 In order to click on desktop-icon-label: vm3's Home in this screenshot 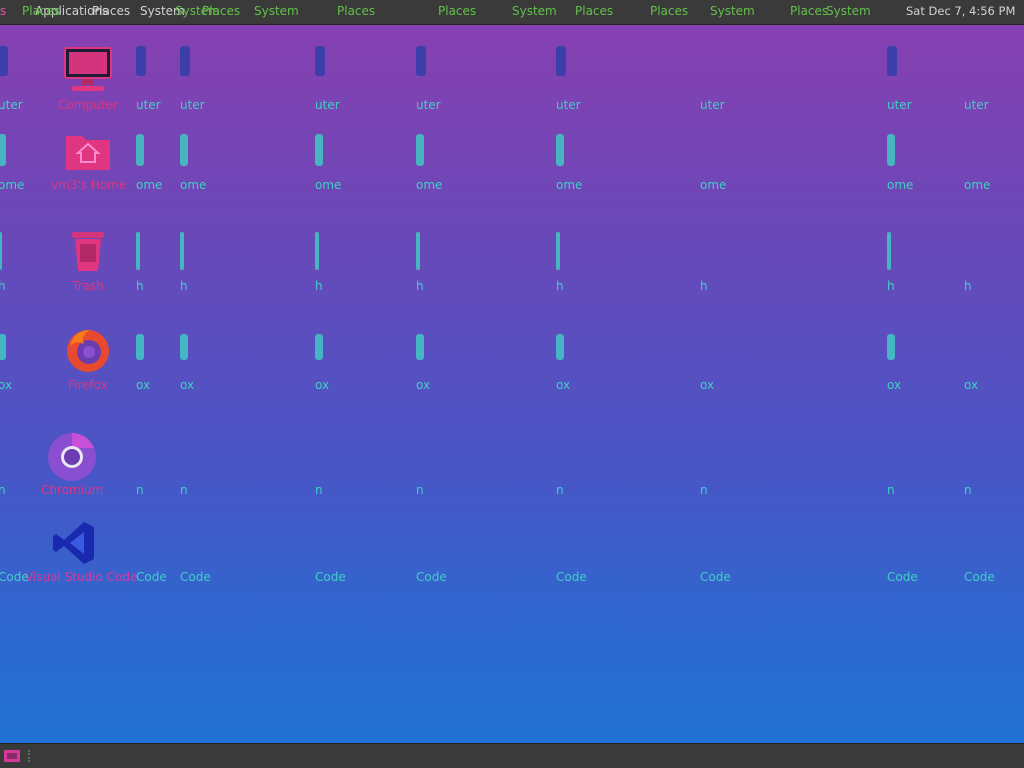, I will do `click(89, 185)`.